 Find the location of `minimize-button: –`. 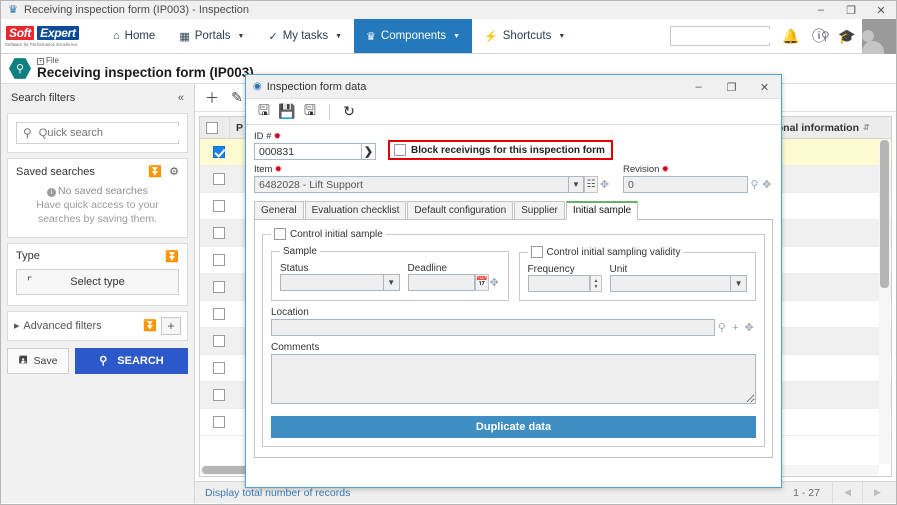

minimize-button: – is located at coordinates (821, 10).